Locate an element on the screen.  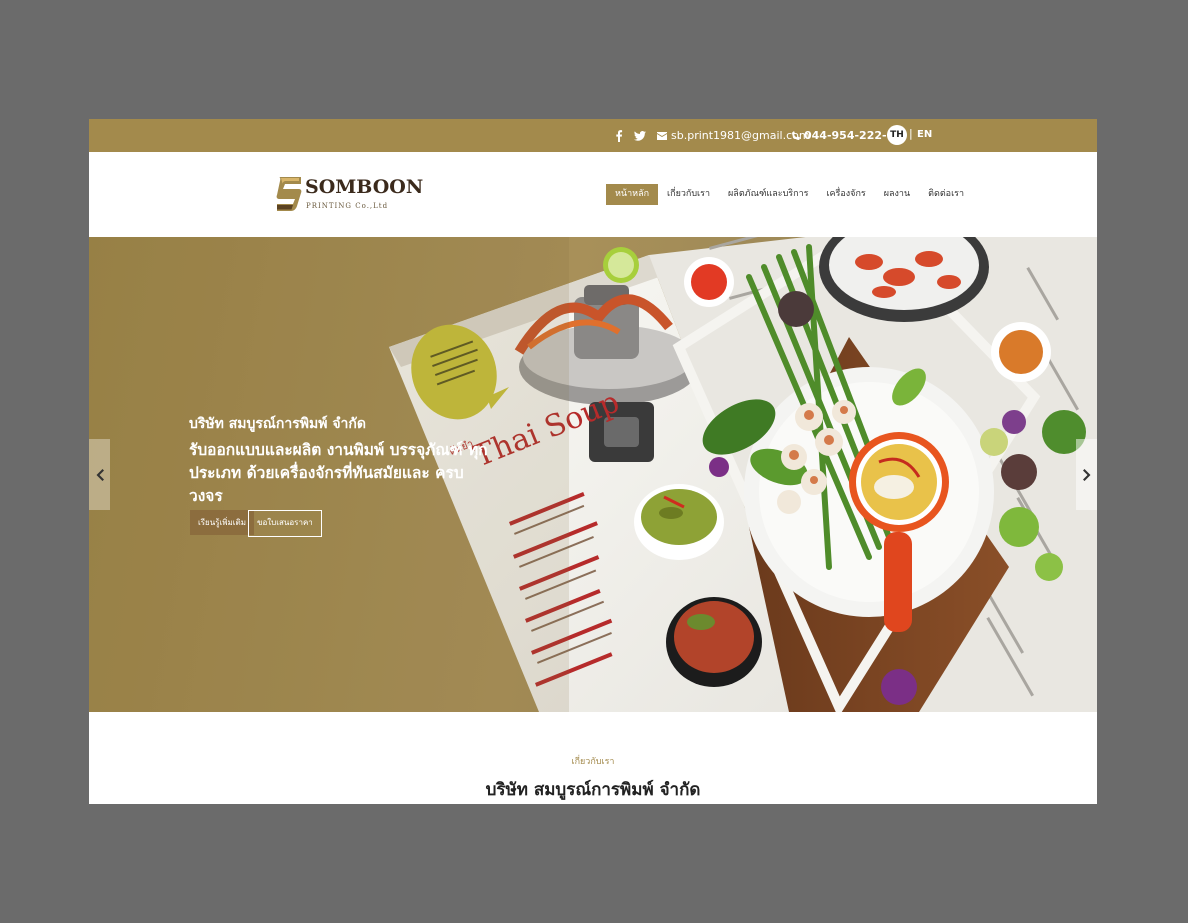
lang-en-button: EN is located at coordinates (924, 134).